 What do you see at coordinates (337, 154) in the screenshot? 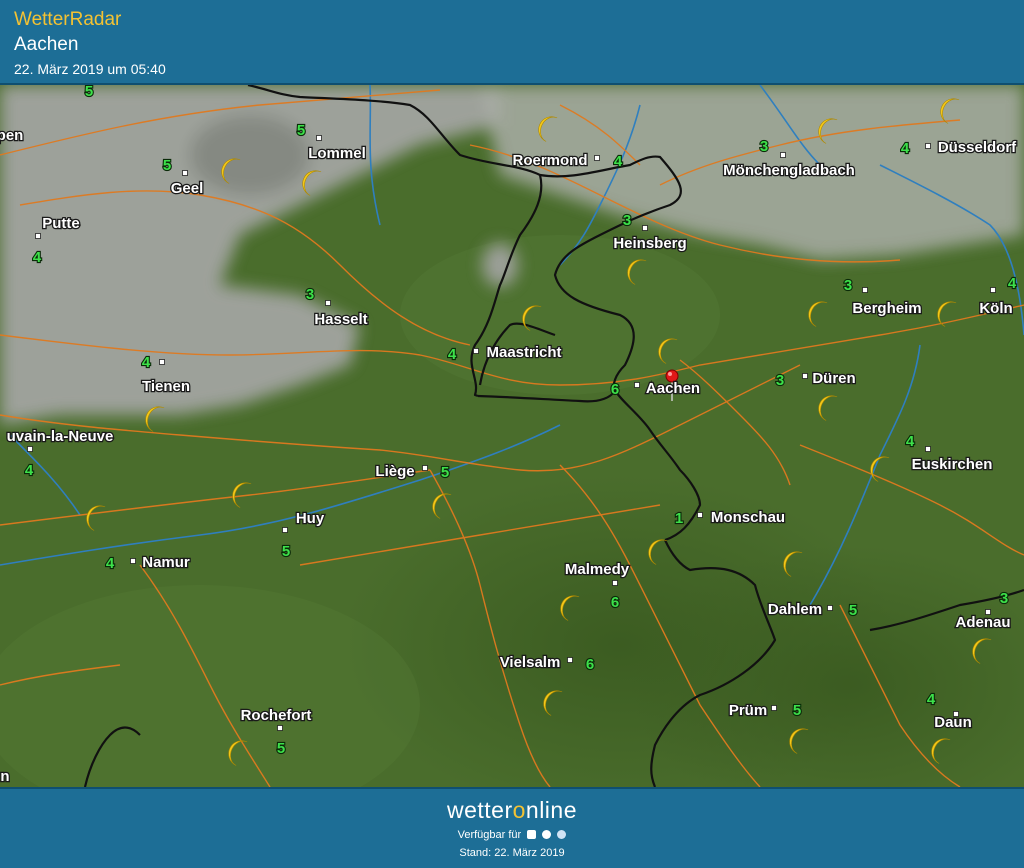
I see `city-label: Lommel` at bounding box center [337, 154].